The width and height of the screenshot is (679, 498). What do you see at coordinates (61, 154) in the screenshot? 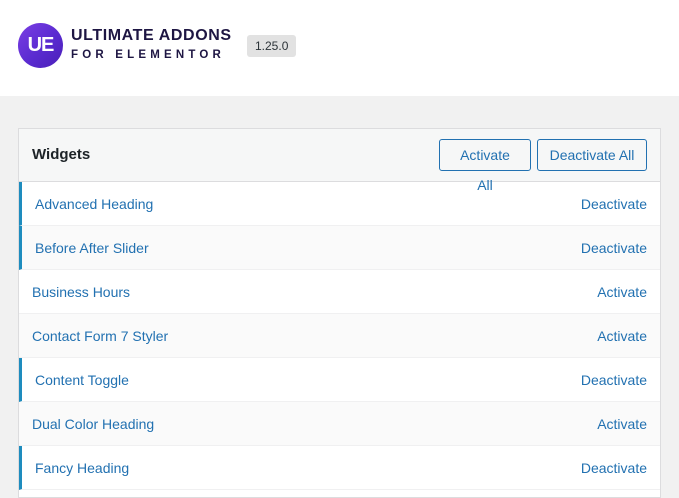
I see `panel-title: Widgets` at bounding box center [61, 154].